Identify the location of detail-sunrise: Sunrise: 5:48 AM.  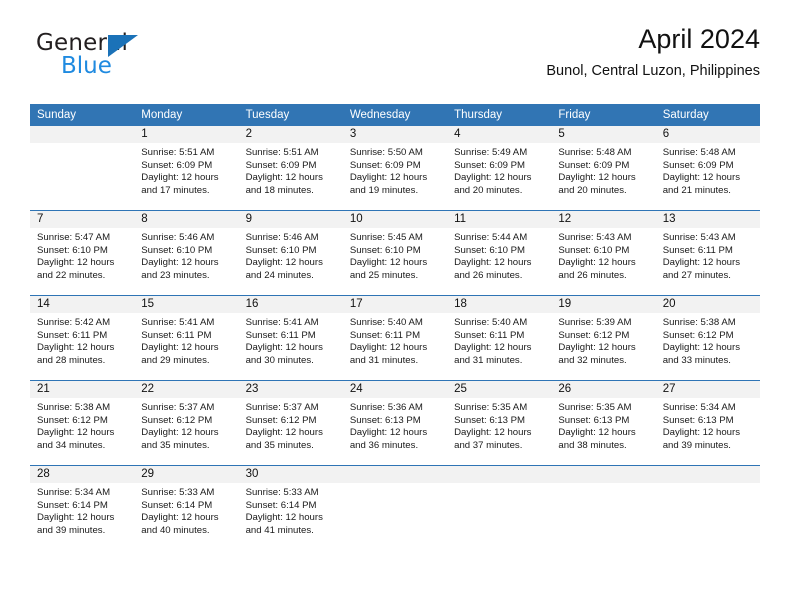
(595, 152).